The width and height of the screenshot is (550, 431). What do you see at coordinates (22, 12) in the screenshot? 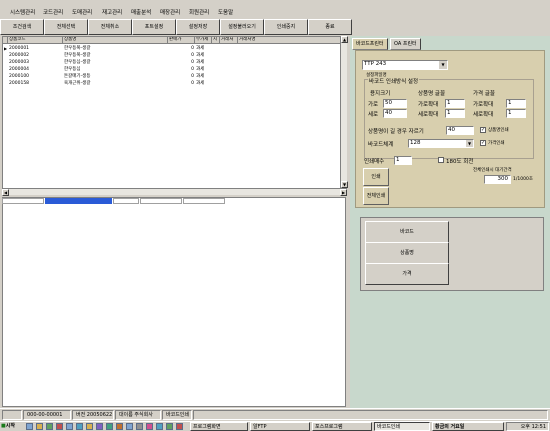
I see `menu-system: 시스템관리` at bounding box center [22, 12].